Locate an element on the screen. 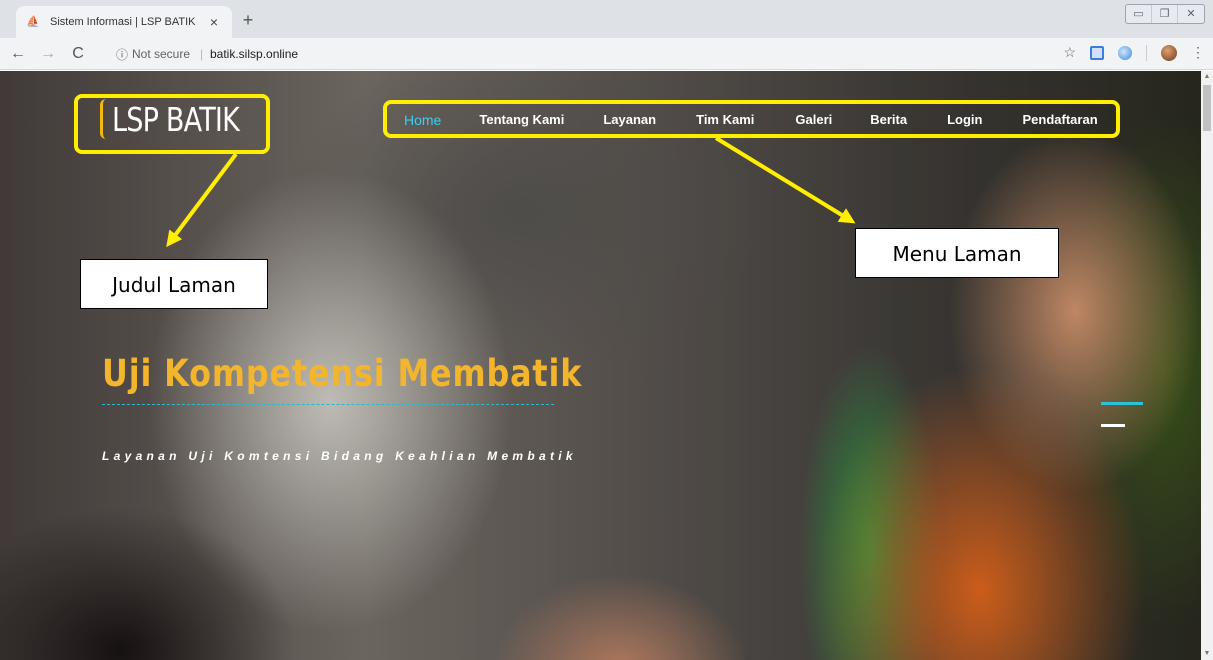 The image size is (1213, 660). reload-icon: C is located at coordinates (78, 54).